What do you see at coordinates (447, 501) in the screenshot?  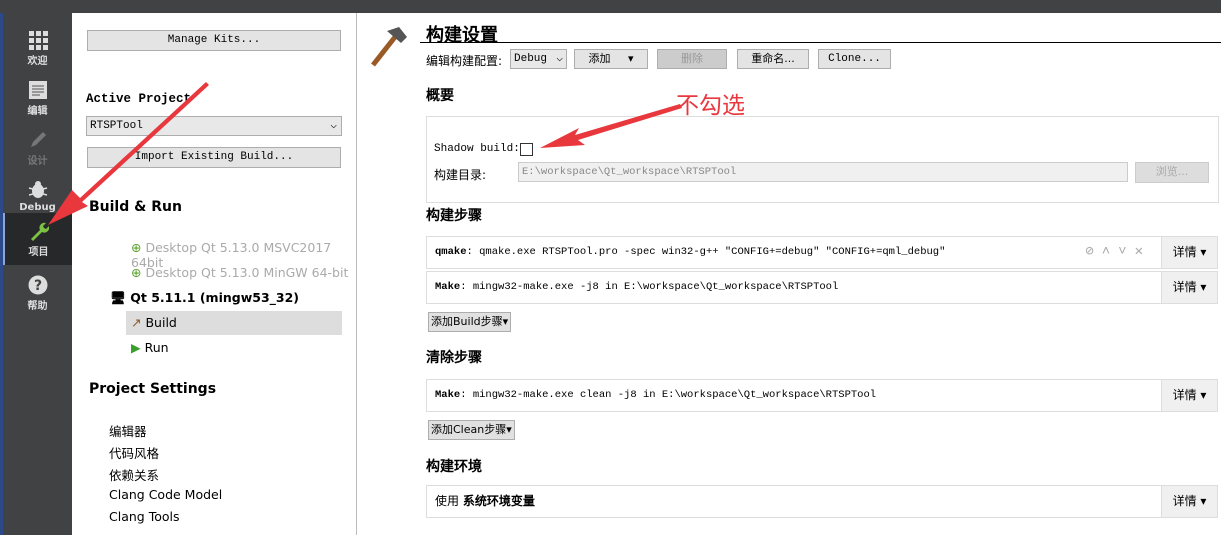 I see `use-label: 使用` at bounding box center [447, 501].